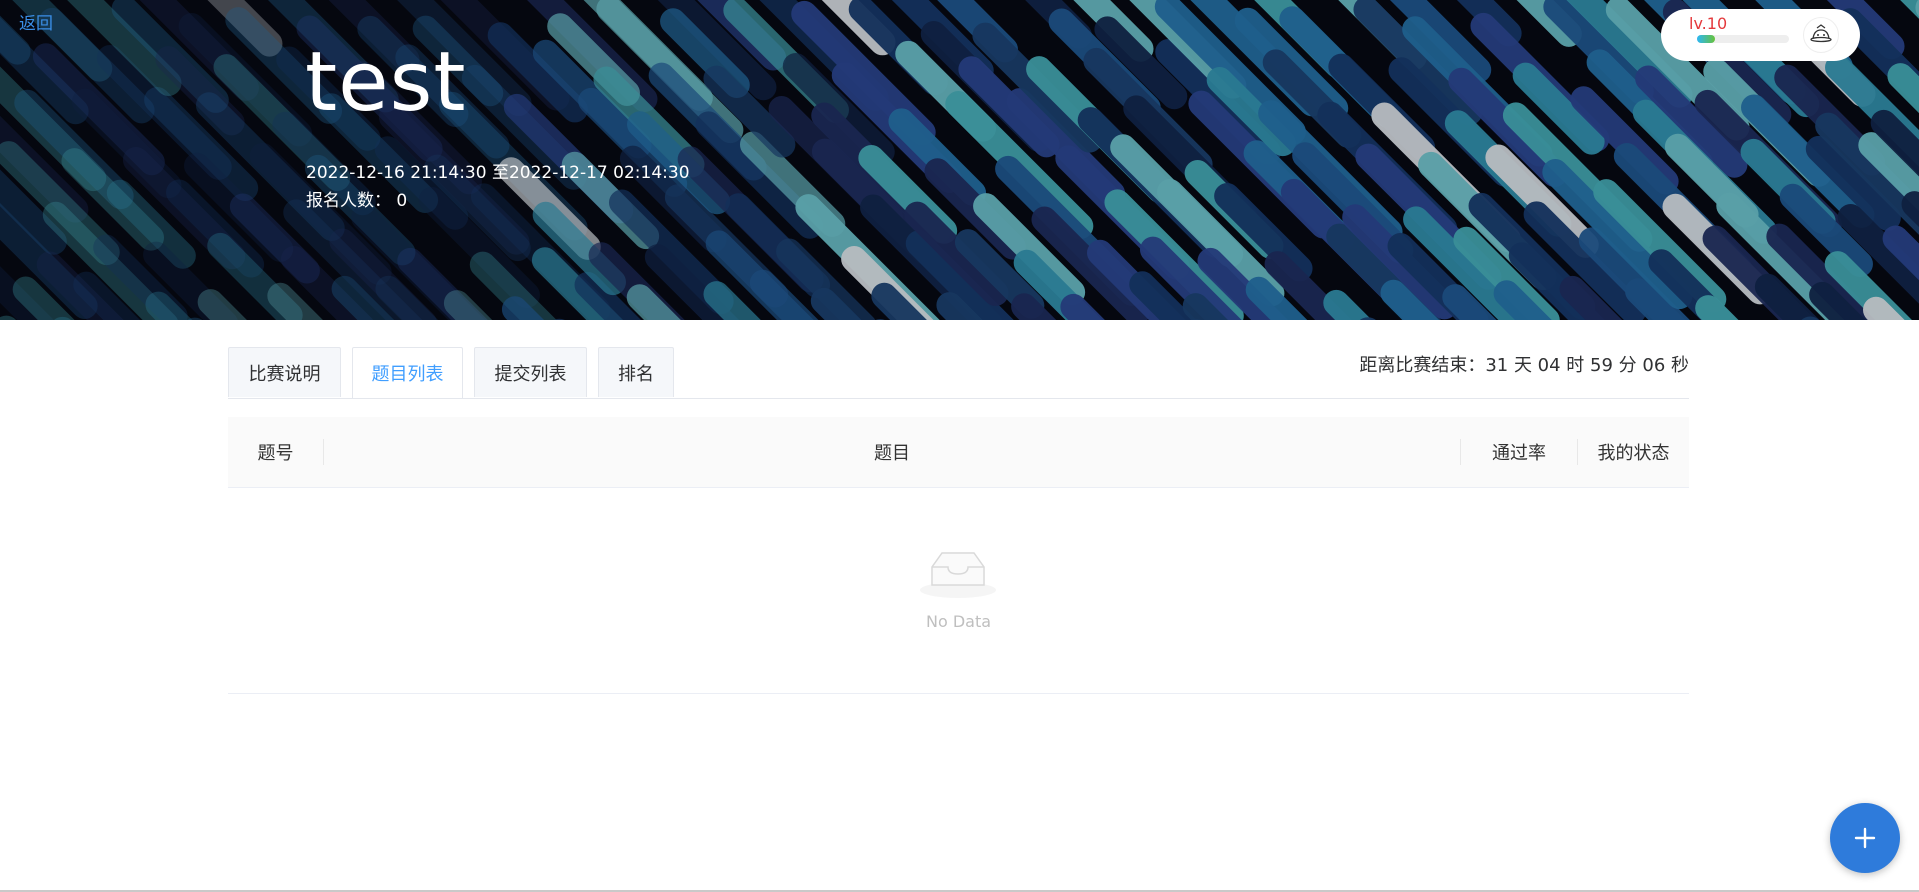 This screenshot has height=892, width=1919. Describe the element at coordinates (958, 575) in the screenshot. I see `inbox-icon` at that location.